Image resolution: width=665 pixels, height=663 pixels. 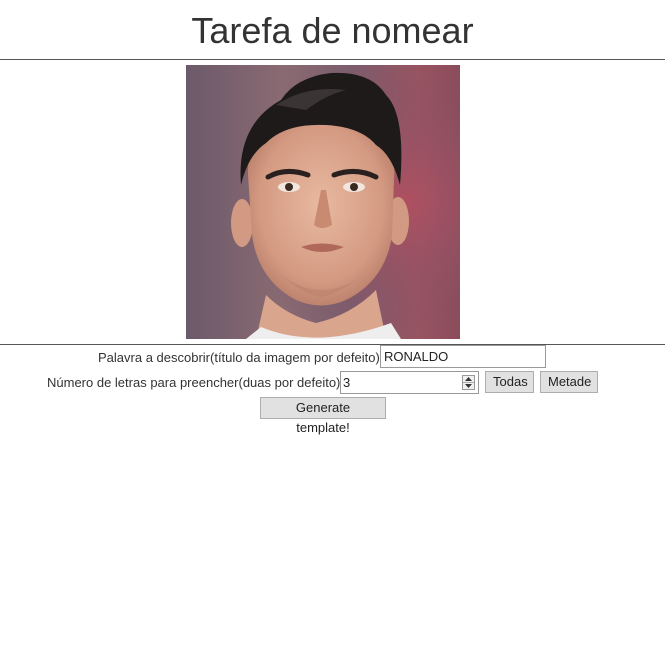 I want to click on letters-count-input, so click(x=400, y=382).